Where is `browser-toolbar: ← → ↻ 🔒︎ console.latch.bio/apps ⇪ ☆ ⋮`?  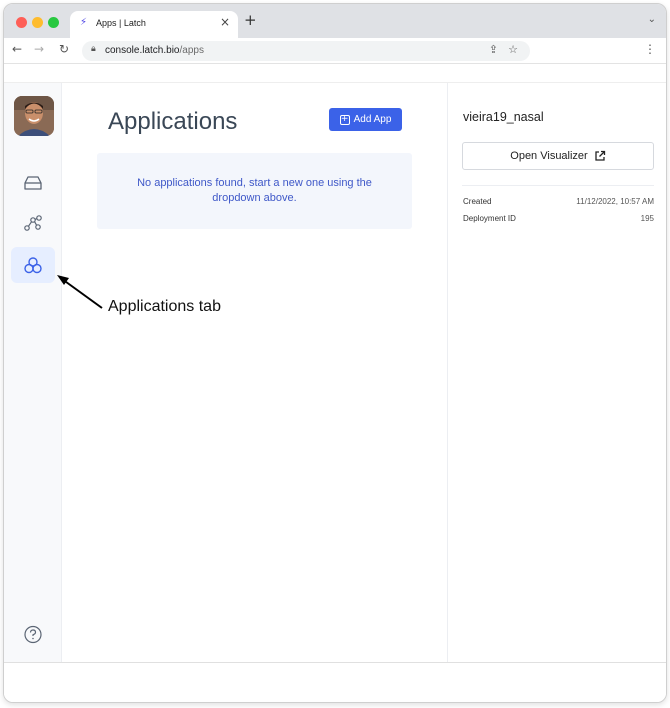
browser-toolbar: ← → ↻ 🔒︎ console.latch.bio/apps ⇪ ☆ ⋮ is located at coordinates (335, 51).